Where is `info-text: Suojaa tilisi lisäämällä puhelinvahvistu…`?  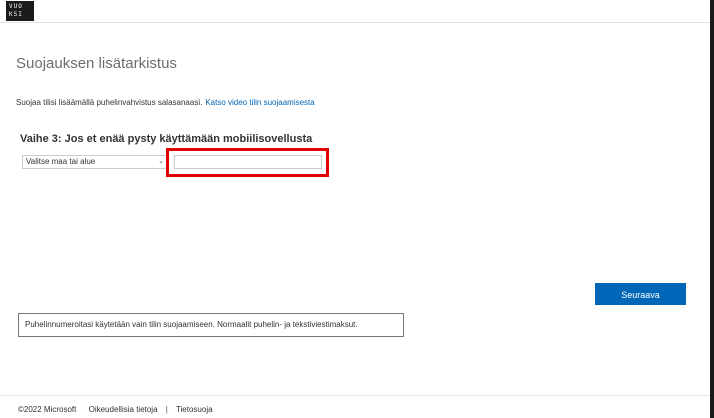 info-text: Suojaa tilisi lisäämällä puhelinvahvistu… is located at coordinates (165, 102).